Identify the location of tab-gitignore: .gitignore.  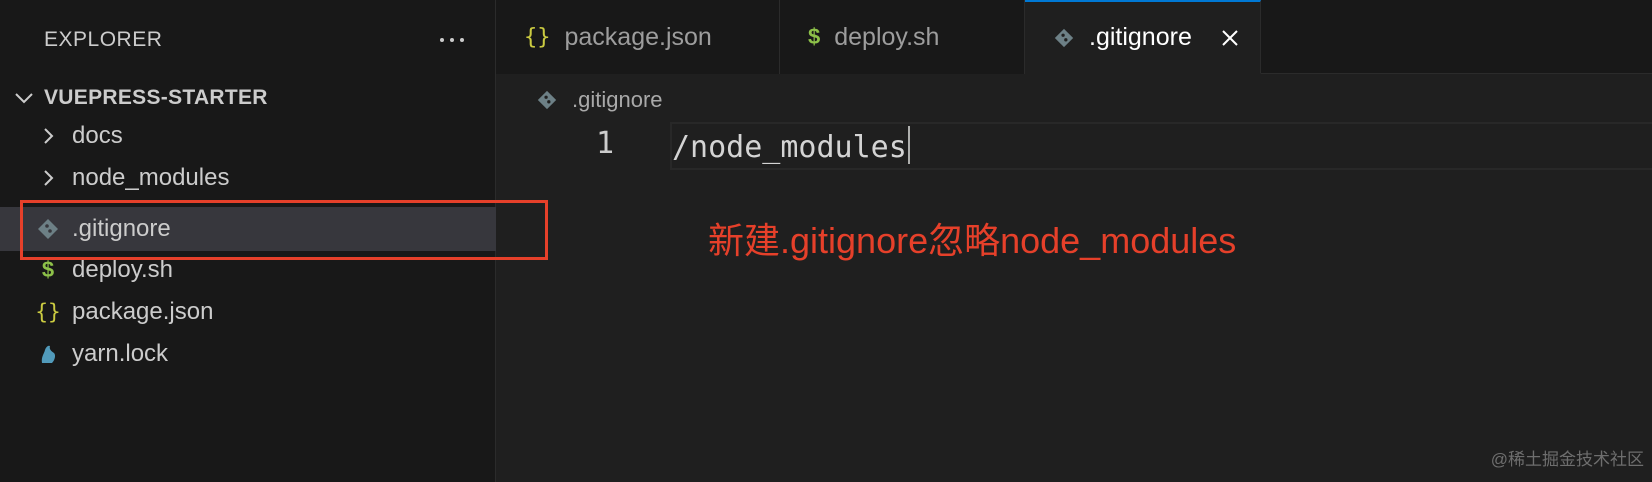
(1143, 37).